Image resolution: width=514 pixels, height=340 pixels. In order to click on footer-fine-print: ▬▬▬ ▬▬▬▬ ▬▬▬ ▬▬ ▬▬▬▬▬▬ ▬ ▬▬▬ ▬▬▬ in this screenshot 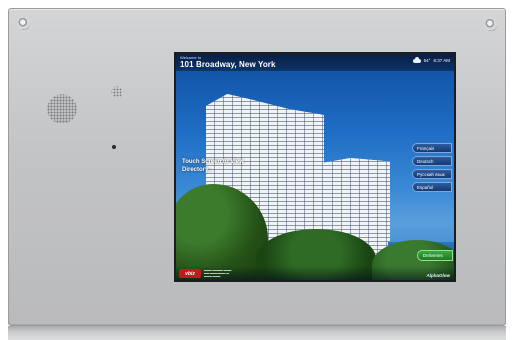, I will do `click(218, 273)`.